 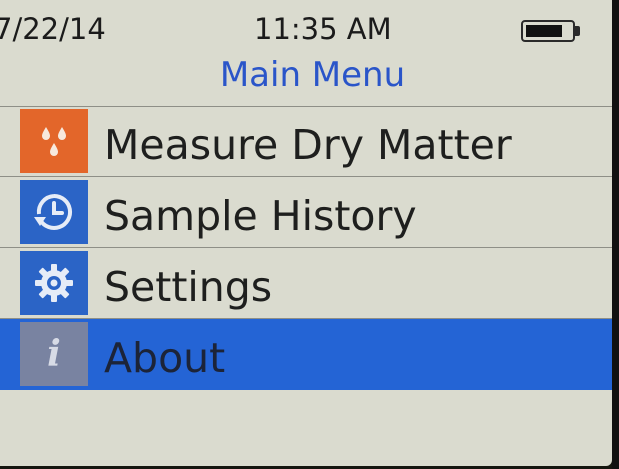 What do you see at coordinates (165, 358) in the screenshot?
I see `menu-item-label: About` at bounding box center [165, 358].